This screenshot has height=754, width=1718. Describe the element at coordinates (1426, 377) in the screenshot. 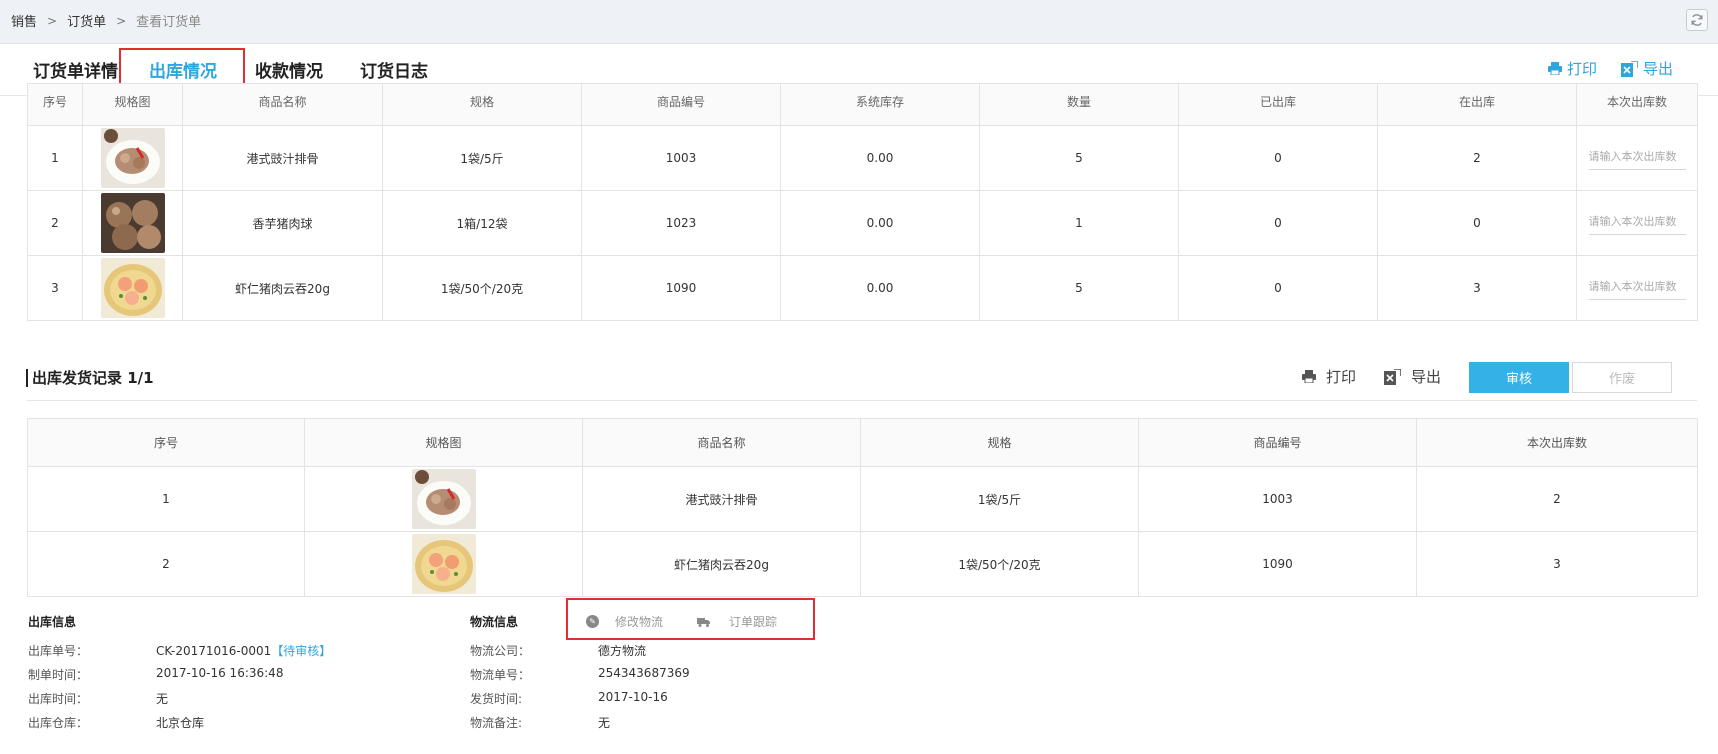

I see `record-export-label: 导出` at that location.